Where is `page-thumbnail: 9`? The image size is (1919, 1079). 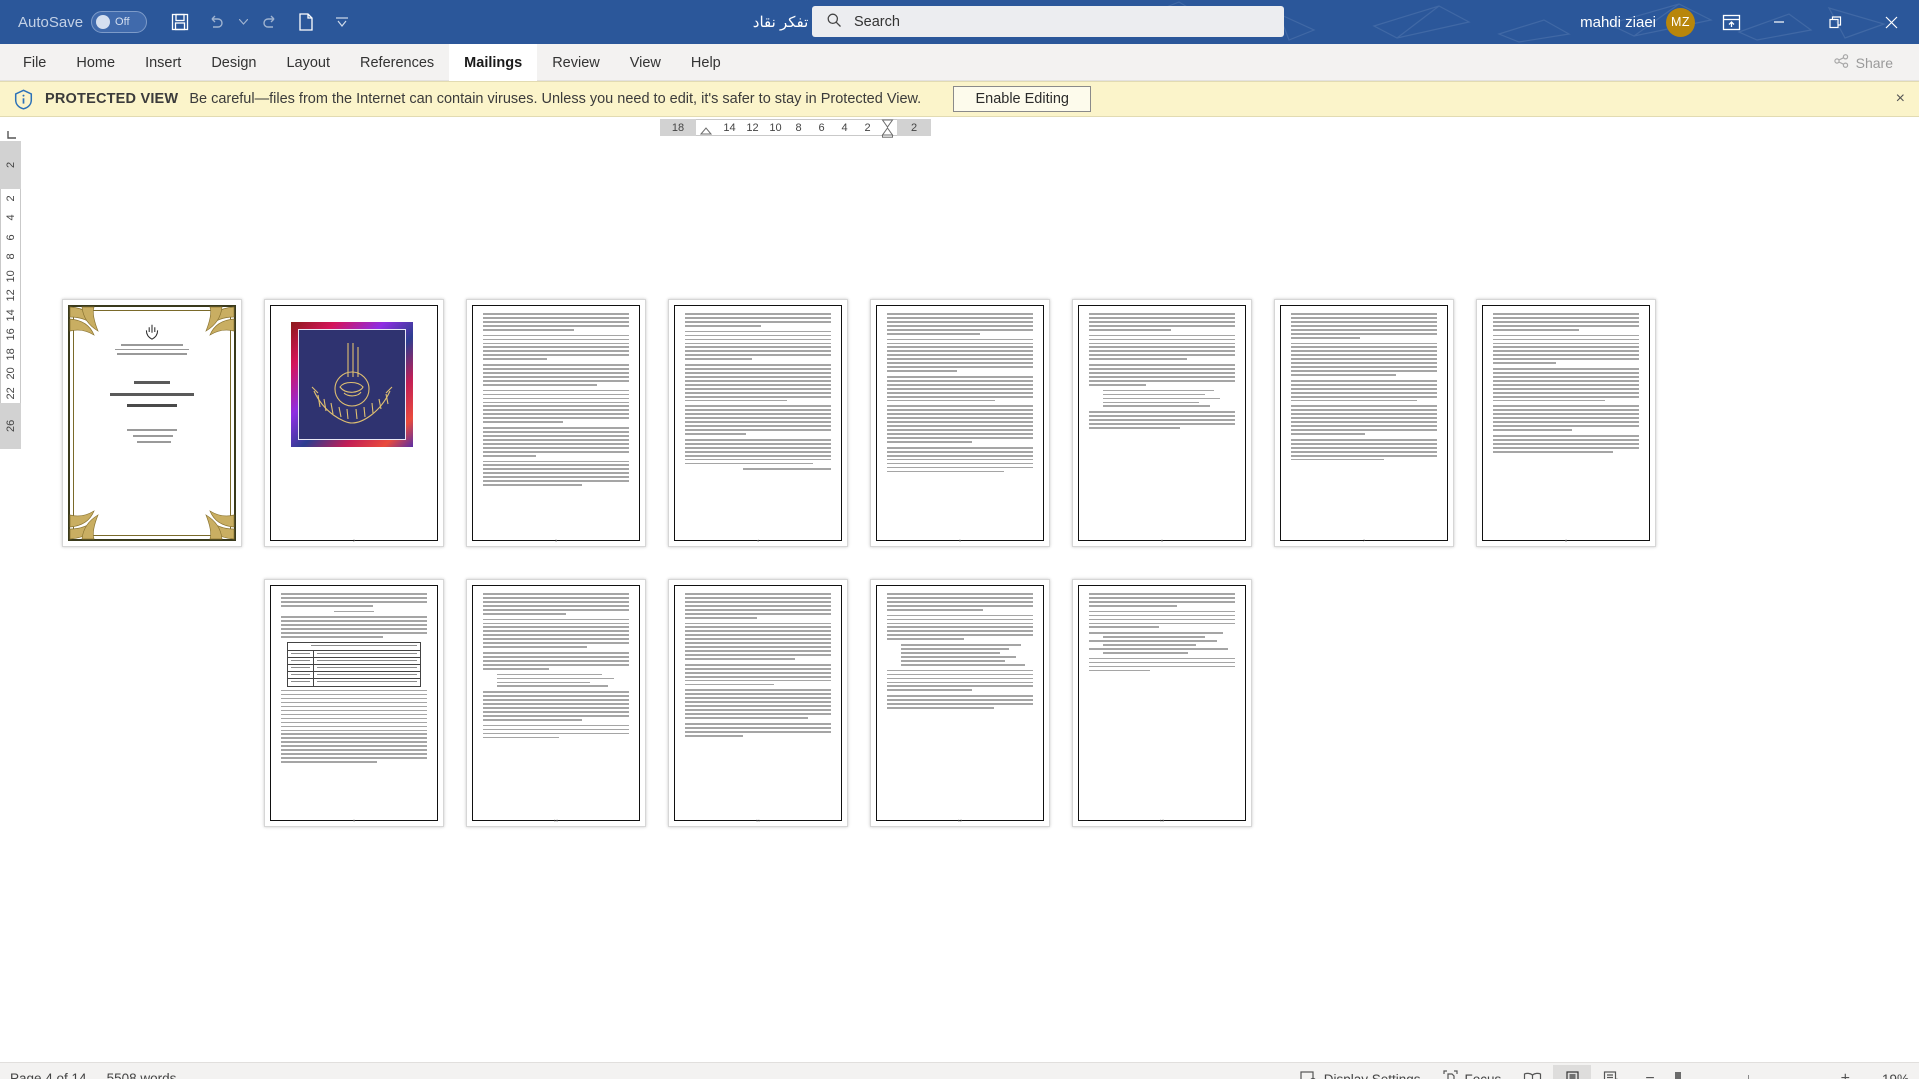
page-thumbnail: 9 is located at coordinates (354, 703).